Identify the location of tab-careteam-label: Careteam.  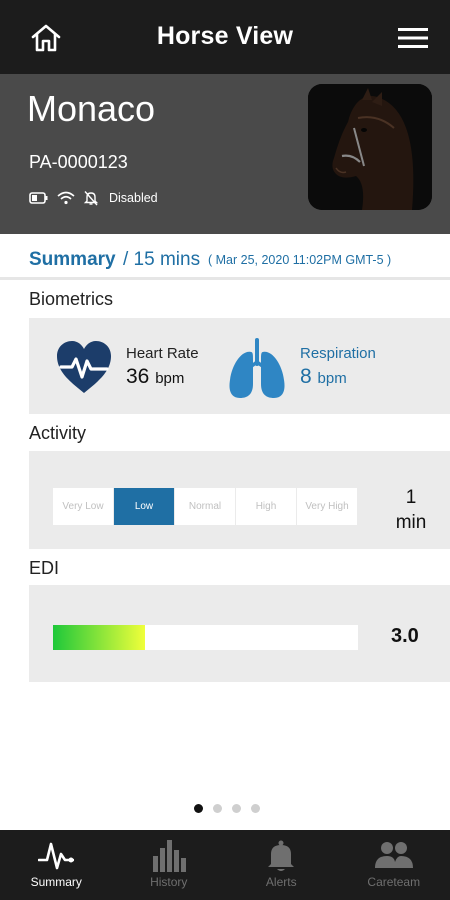
(394, 882).